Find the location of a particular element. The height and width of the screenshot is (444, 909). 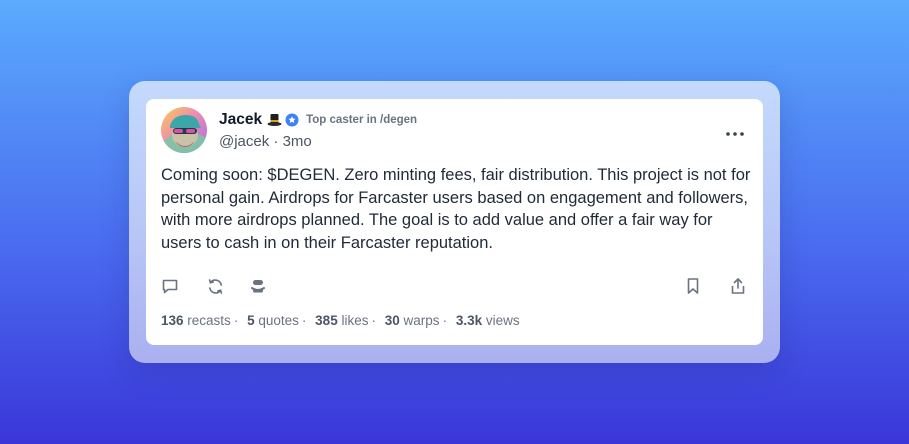

warps-count: 30 is located at coordinates (392, 320).